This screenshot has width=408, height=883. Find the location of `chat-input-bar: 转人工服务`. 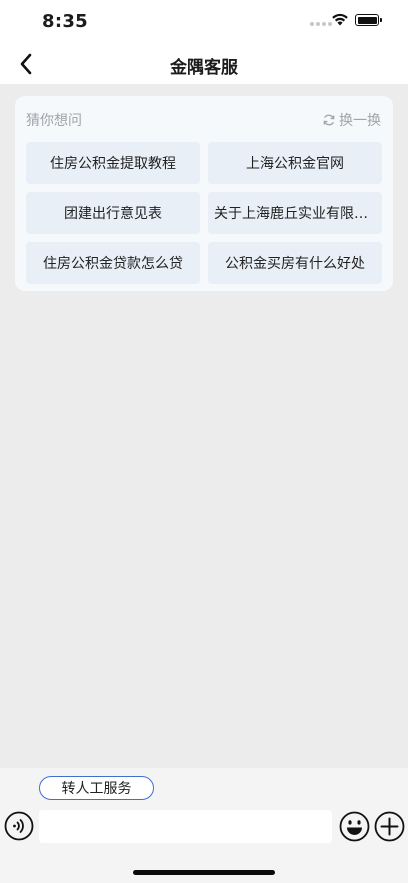

chat-input-bar: 转人工服务 is located at coordinates (204, 825).